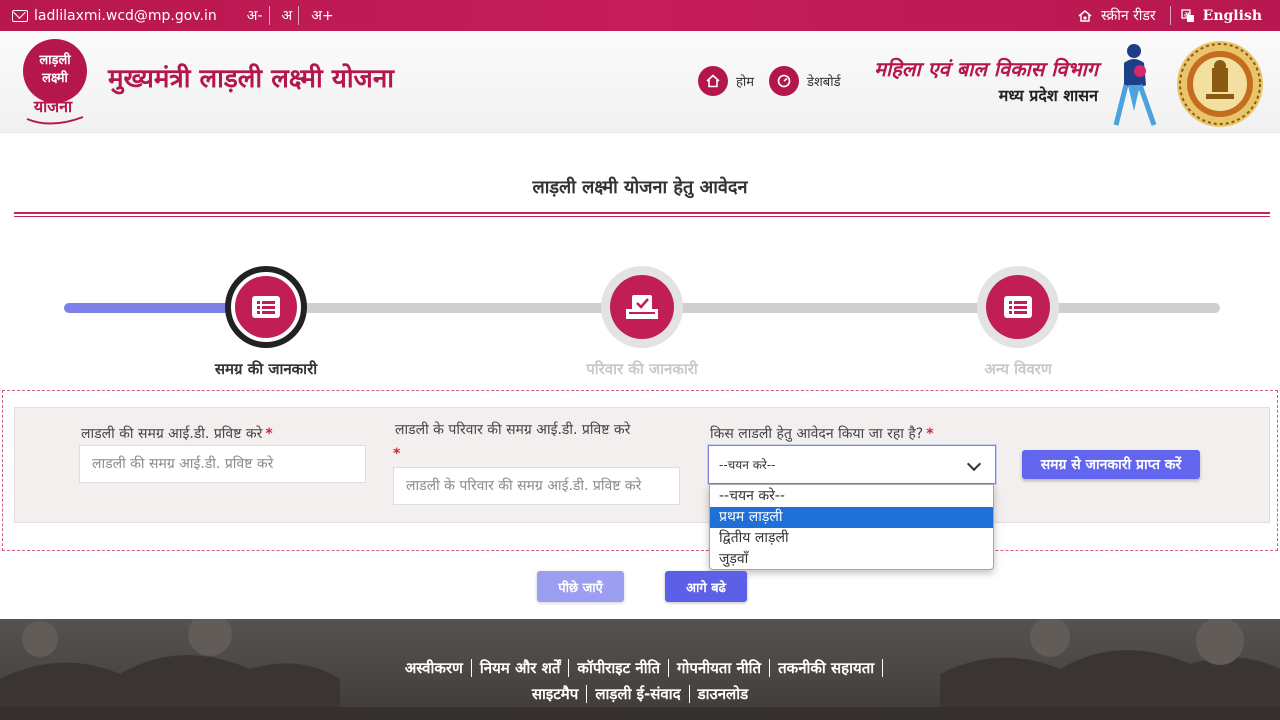  I want to click on step-2-label: परिवार की जानकारी, so click(642, 369).